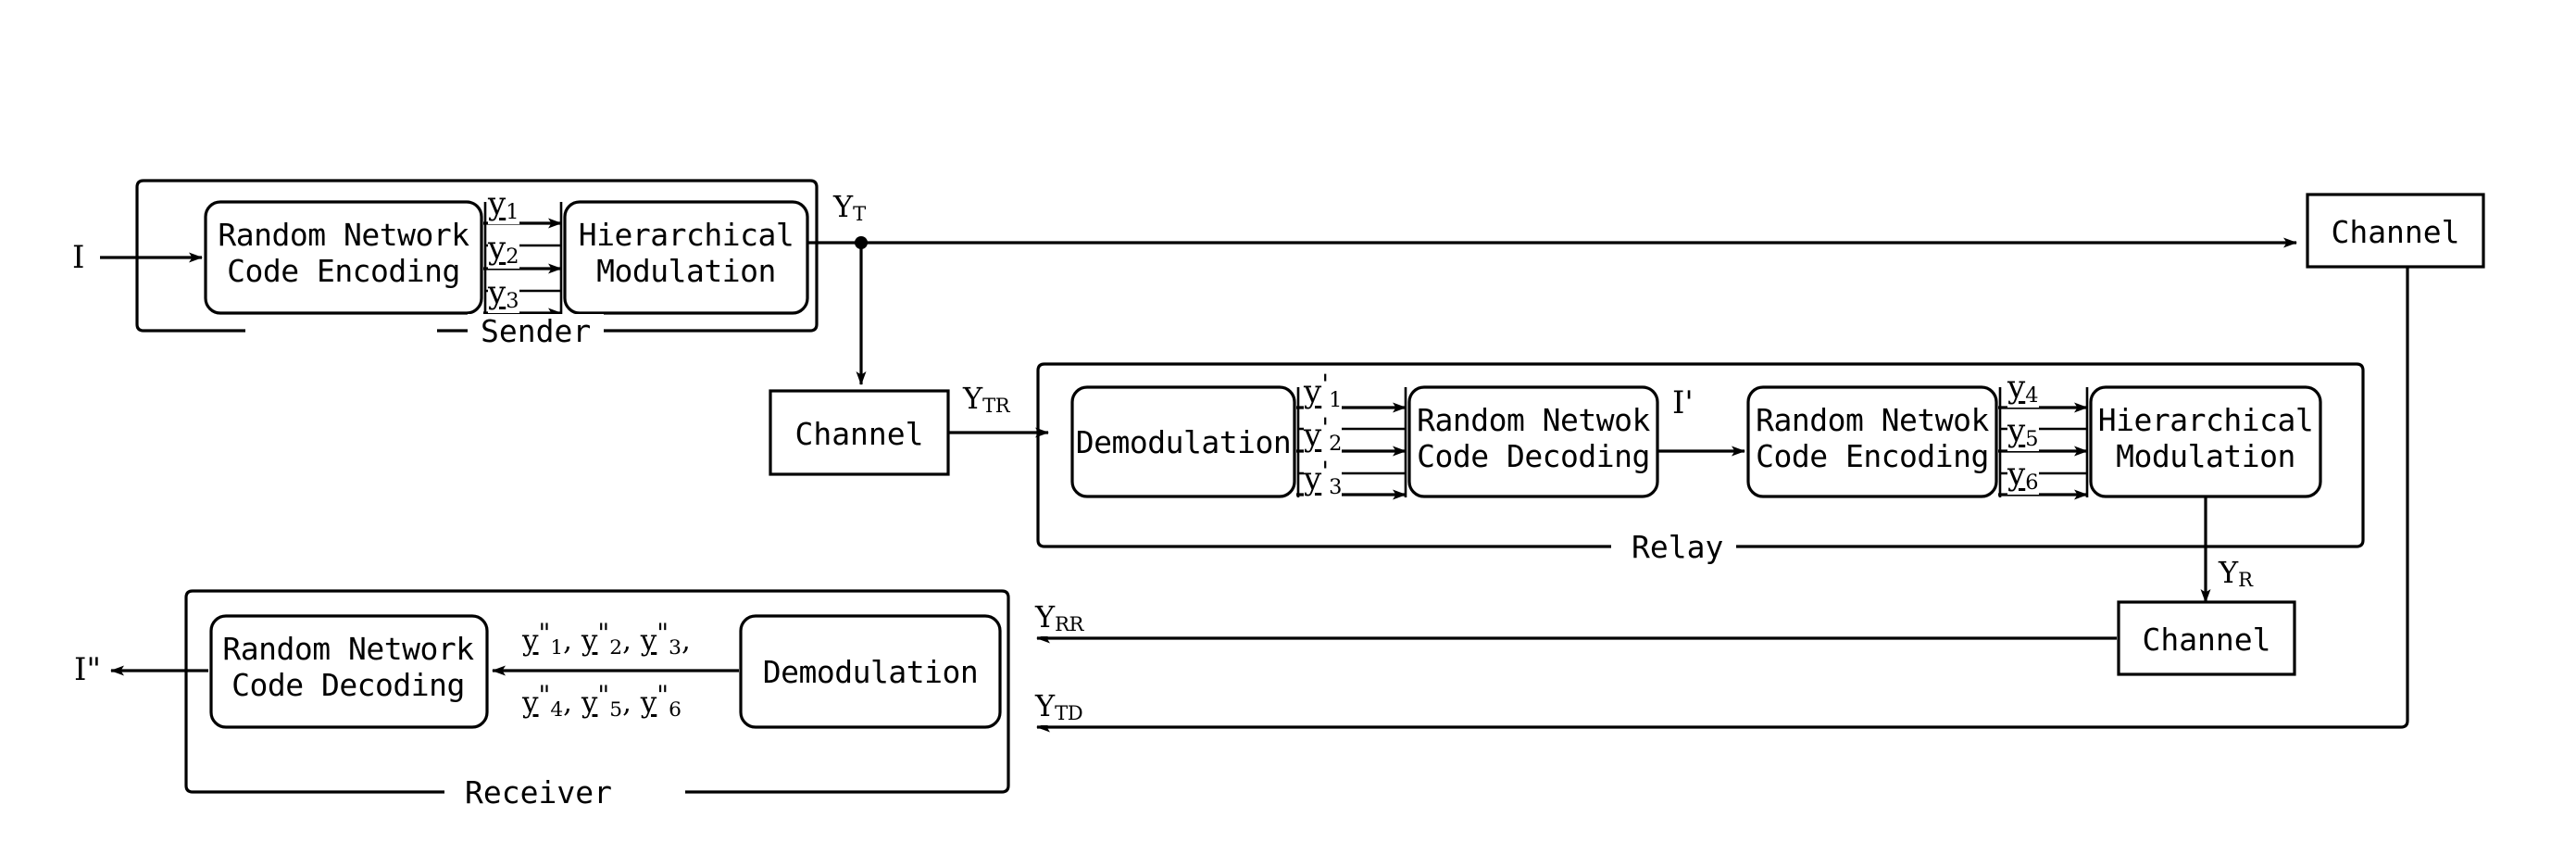 This screenshot has width=2576, height=867. I want to click on relay-decoder-label: Random Netwok Code Decoding, so click(1533, 439).